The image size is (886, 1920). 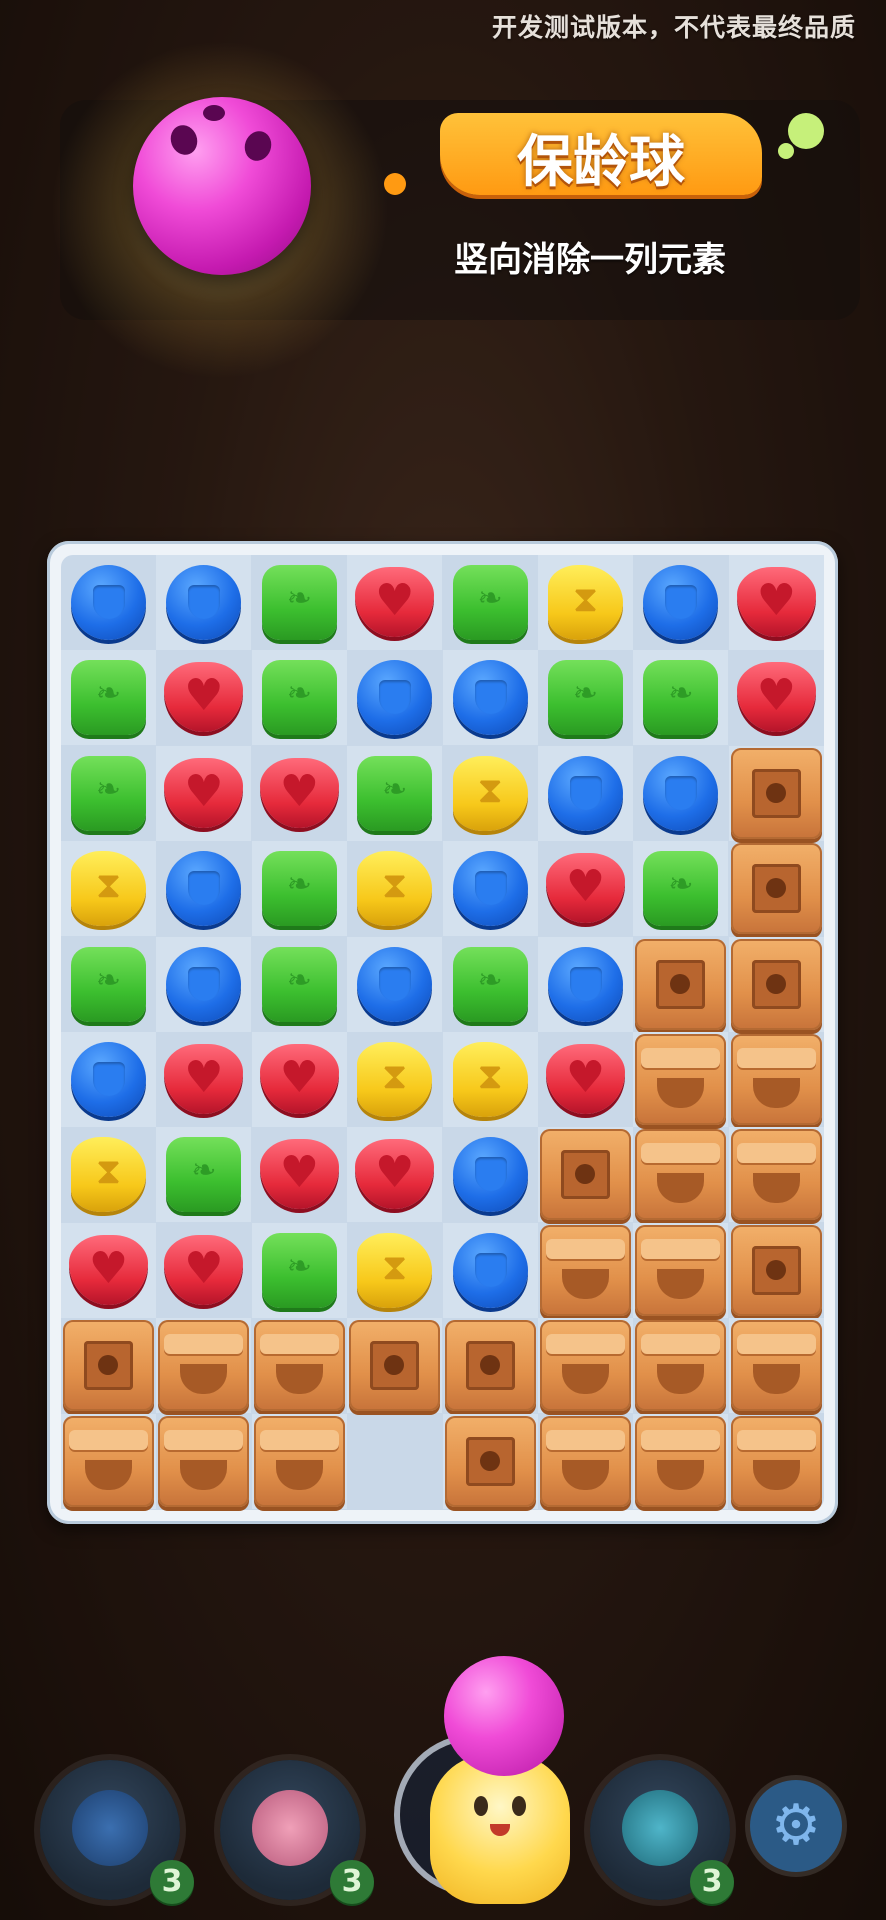 What do you see at coordinates (662, 1832) in the screenshot?
I see `helper-slot-4: 3` at bounding box center [662, 1832].